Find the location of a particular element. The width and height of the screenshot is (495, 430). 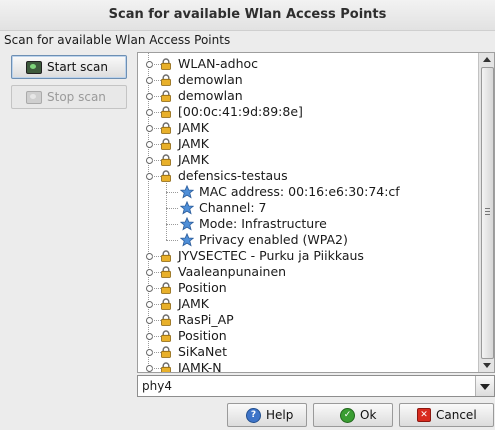

tree-node-label: [00:0c:41:9d:89:8e] is located at coordinates (240, 111).